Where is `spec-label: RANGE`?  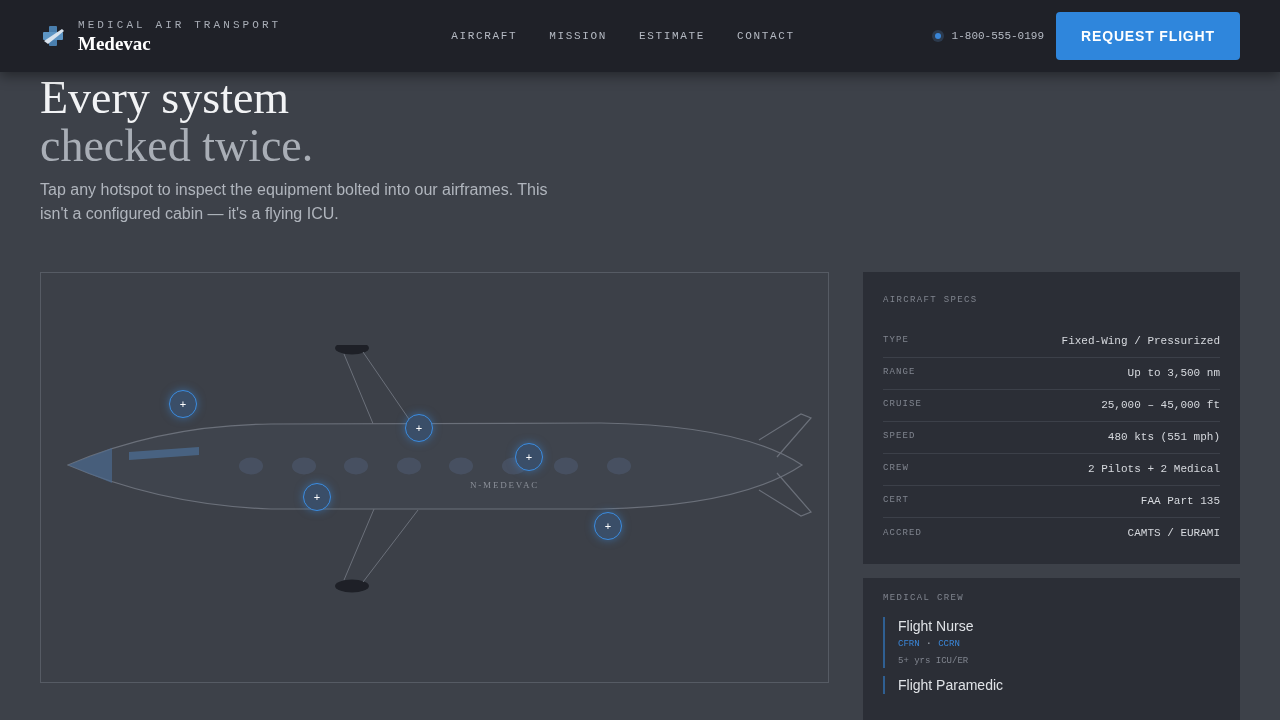 spec-label: RANGE is located at coordinates (899, 373).